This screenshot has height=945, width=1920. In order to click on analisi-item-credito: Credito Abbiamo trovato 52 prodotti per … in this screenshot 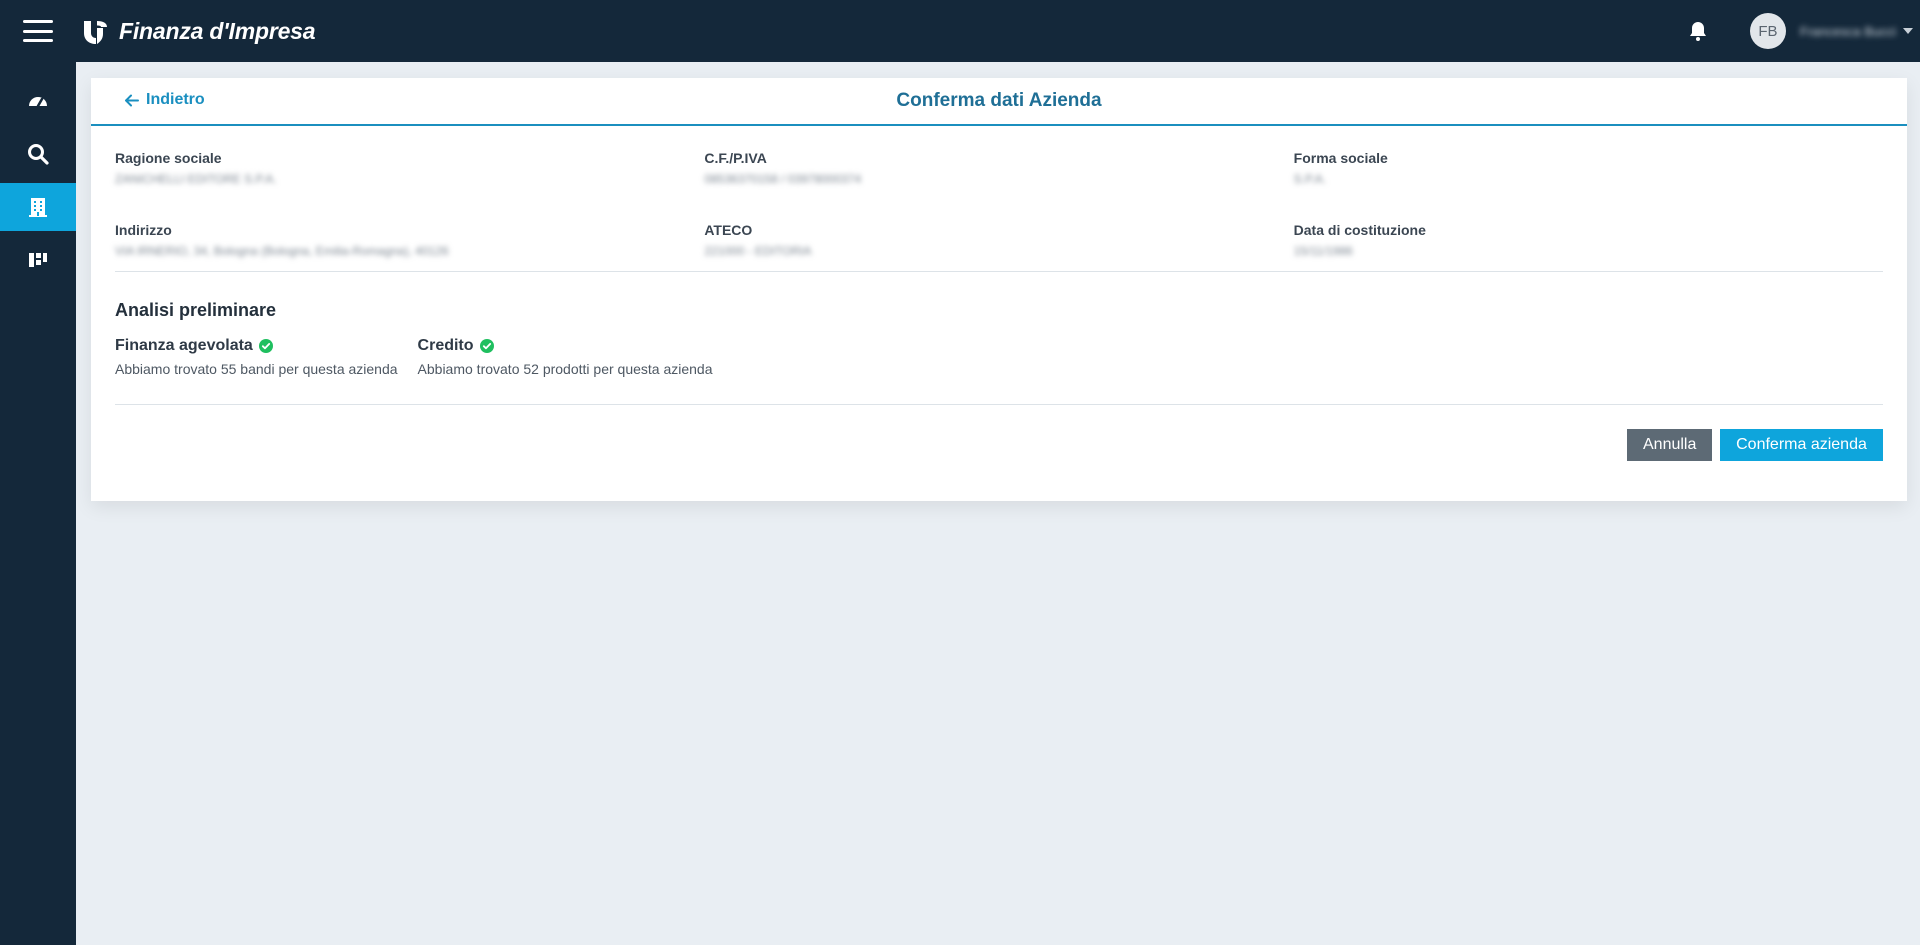, I will do `click(565, 357)`.